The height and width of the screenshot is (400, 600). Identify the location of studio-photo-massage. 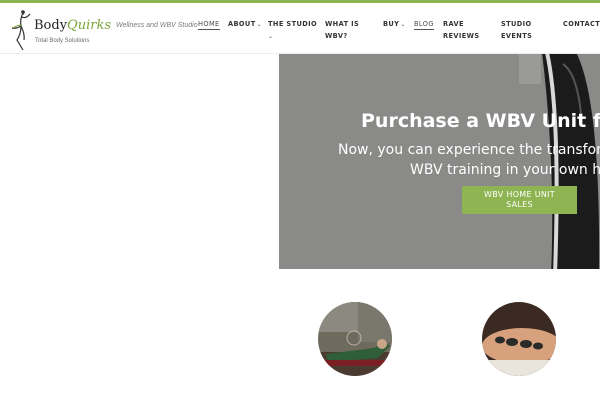
(519, 339).